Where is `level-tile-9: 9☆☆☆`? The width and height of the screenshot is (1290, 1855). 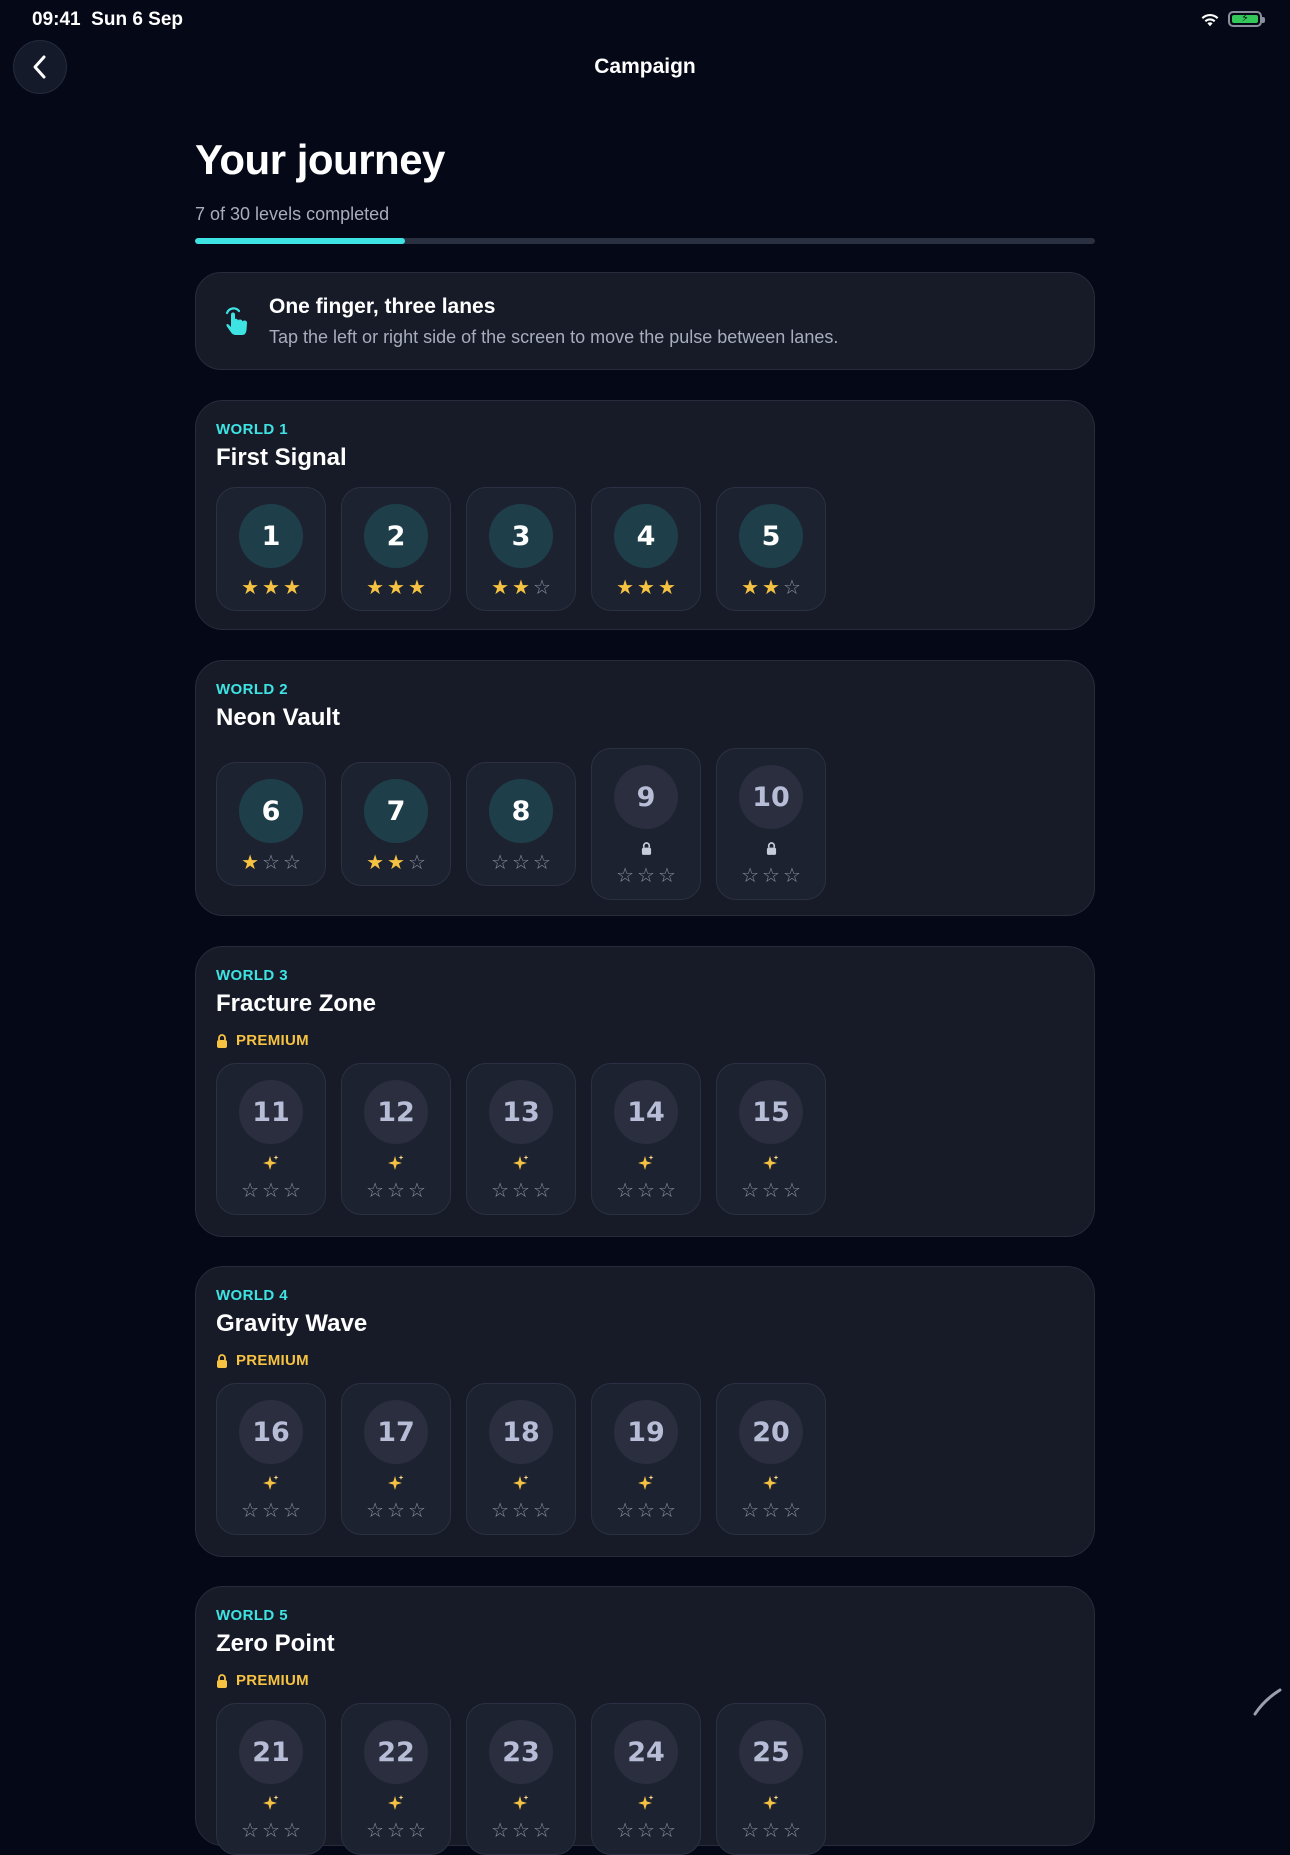 level-tile-9: 9☆☆☆ is located at coordinates (646, 824).